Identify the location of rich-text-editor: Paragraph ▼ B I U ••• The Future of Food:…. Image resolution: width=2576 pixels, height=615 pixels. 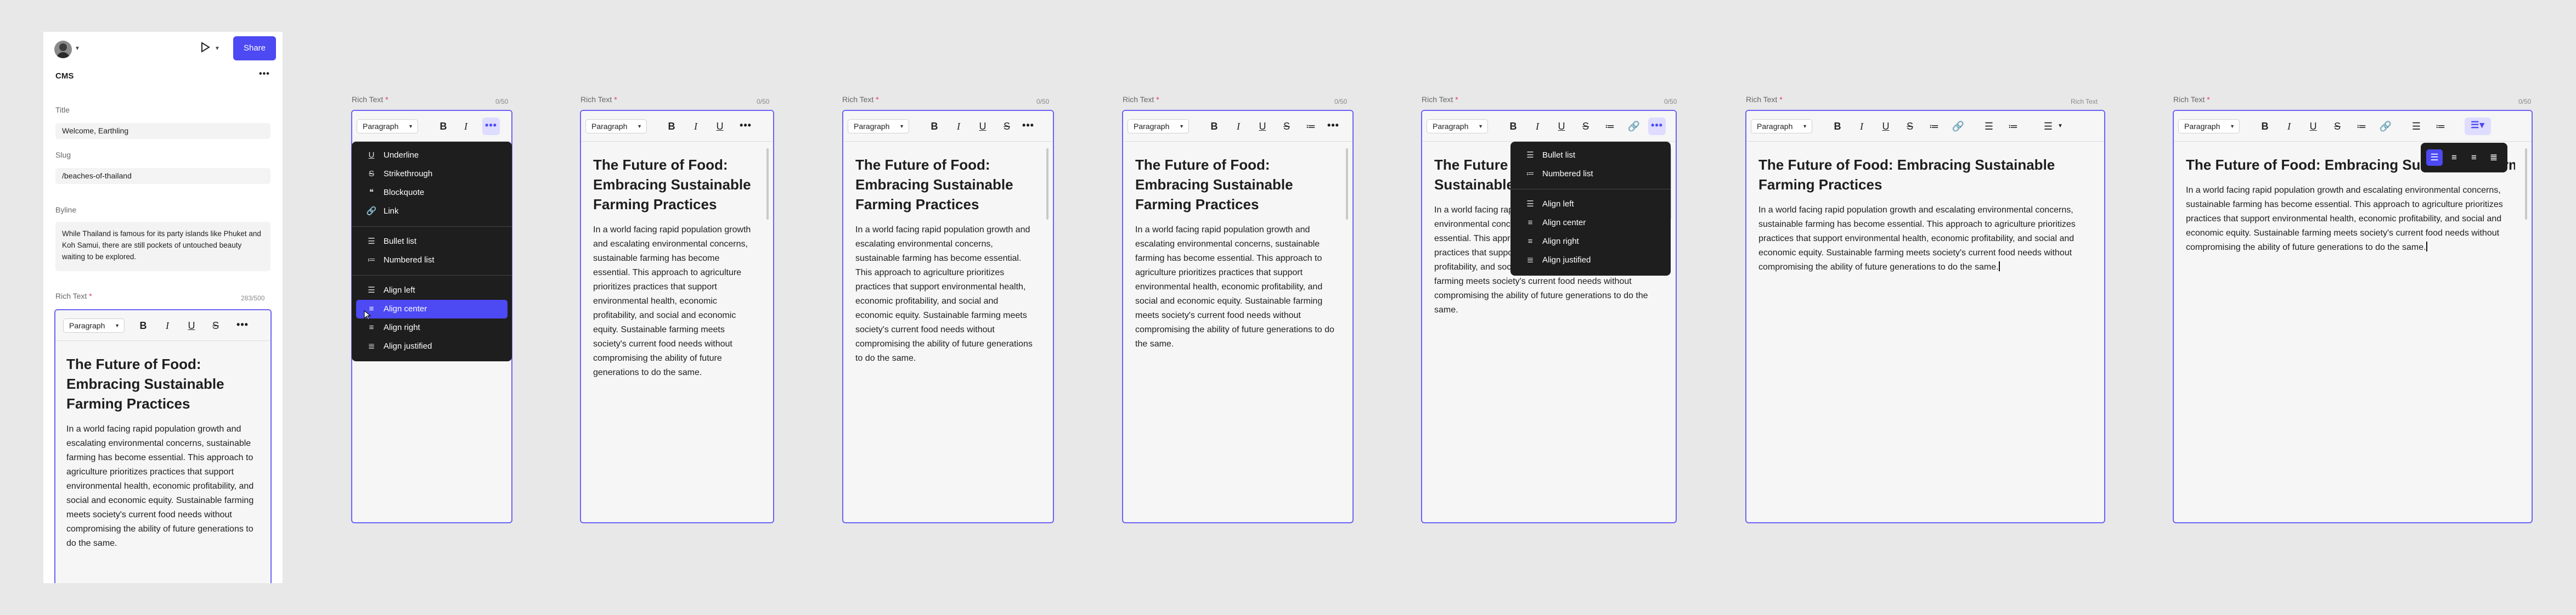
(677, 316).